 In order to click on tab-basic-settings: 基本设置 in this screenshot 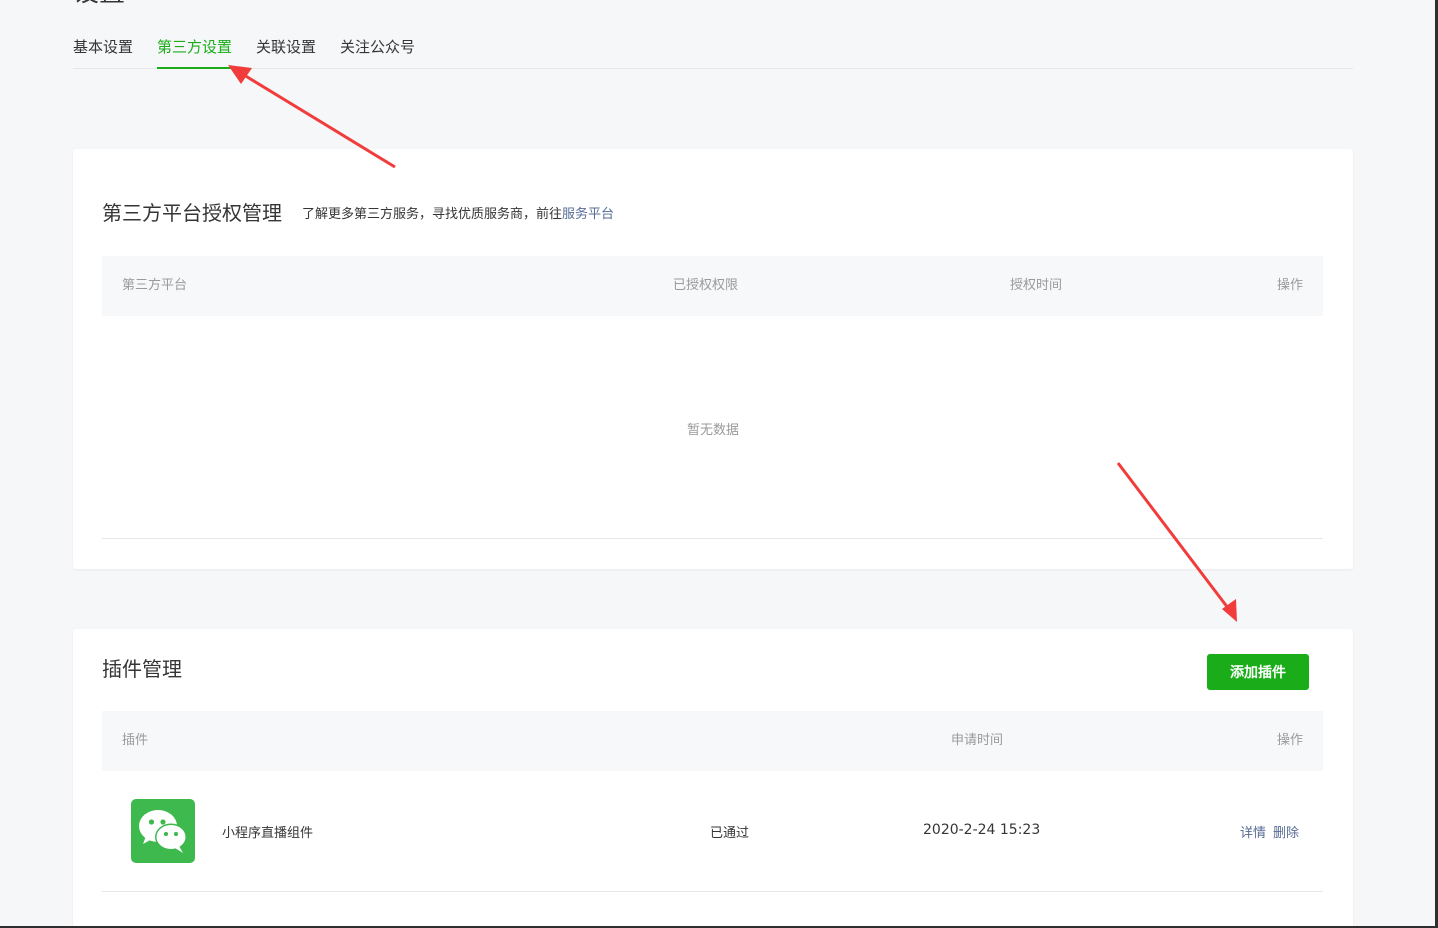, I will do `click(103, 48)`.